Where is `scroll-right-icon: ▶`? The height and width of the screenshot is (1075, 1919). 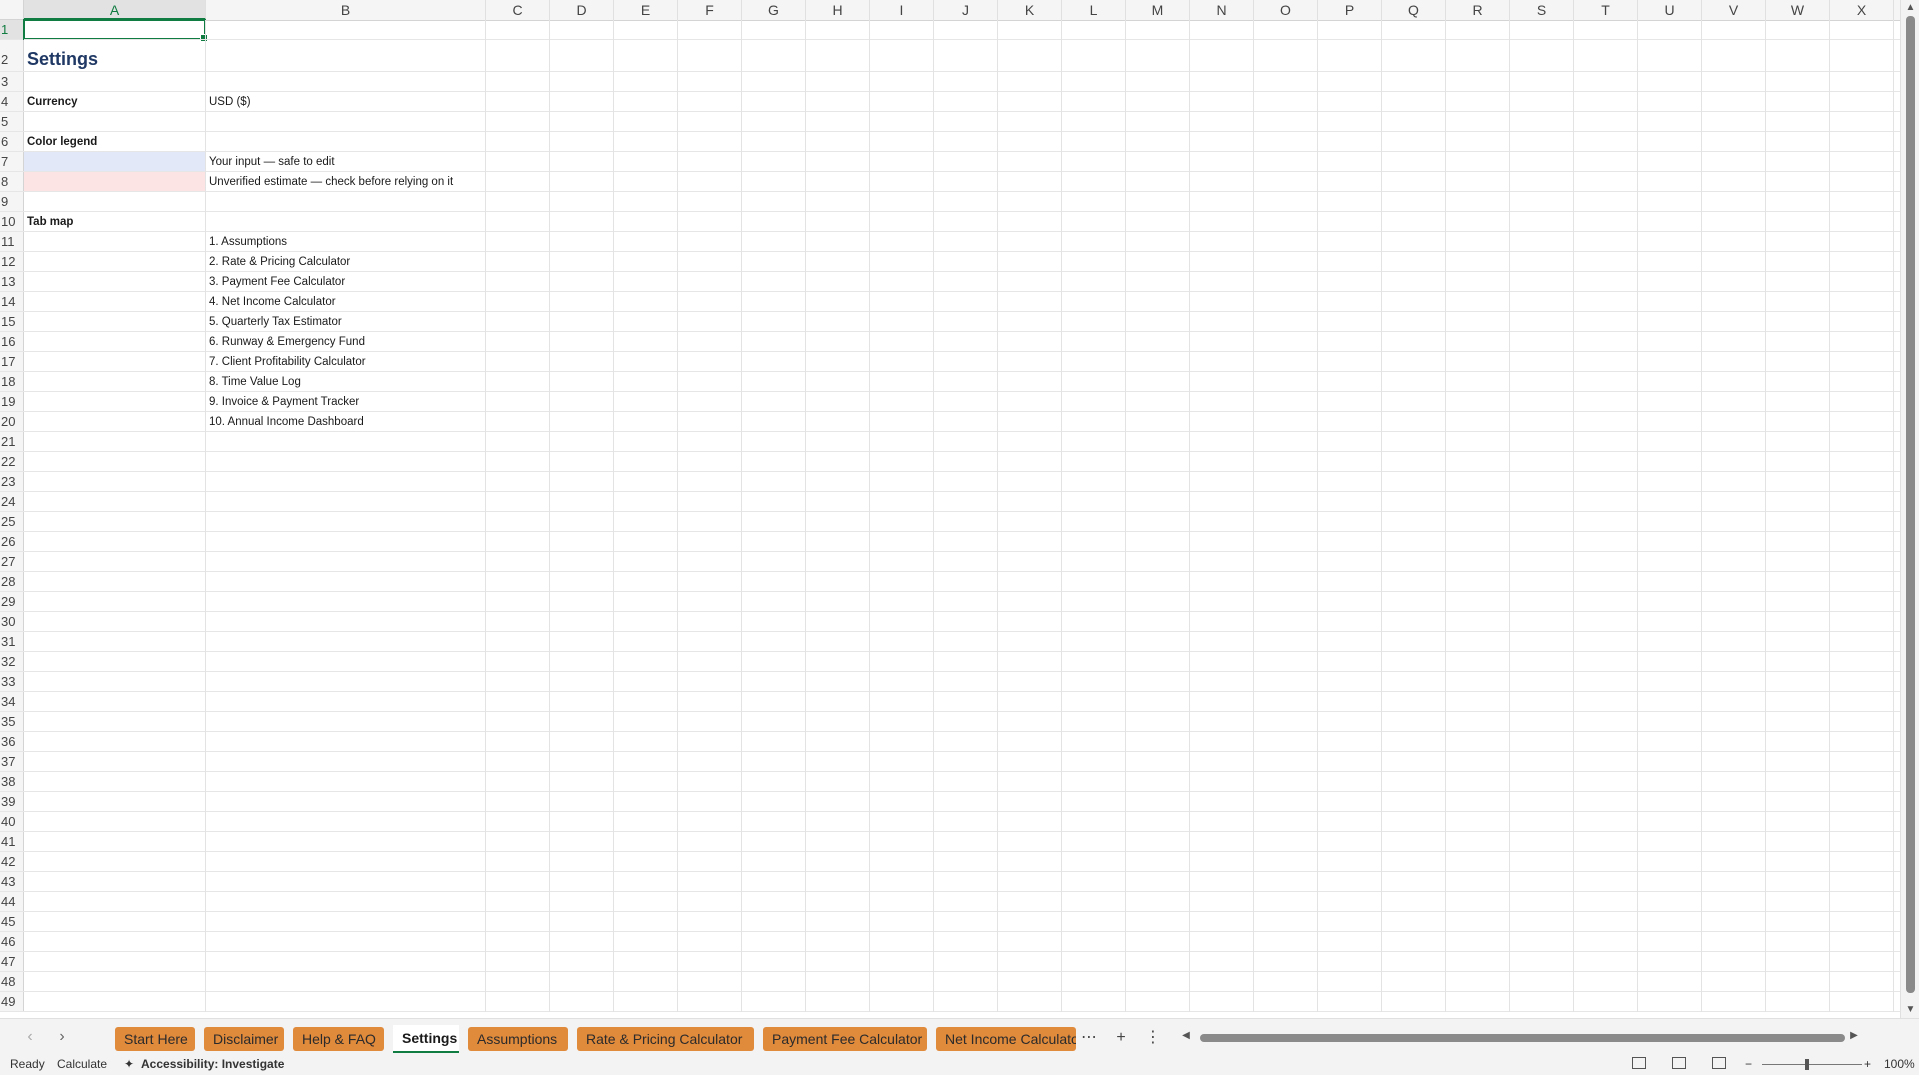
scroll-right-icon: ▶ is located at coordinates (1854, 1035).